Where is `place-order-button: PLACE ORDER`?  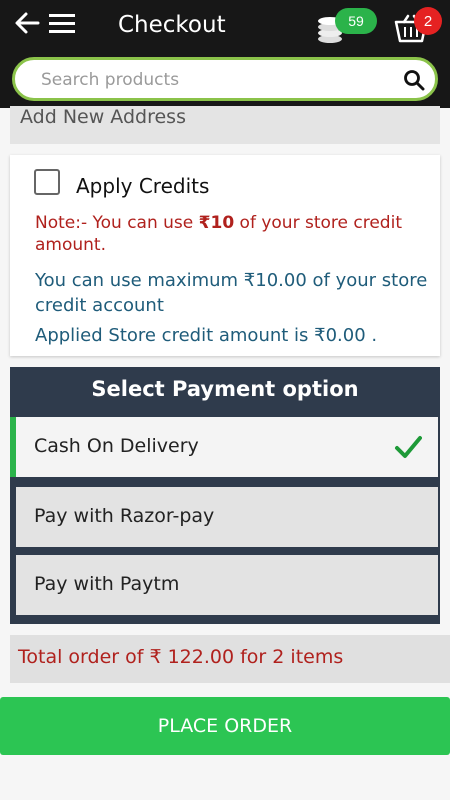 place-order-button: PLACE ORDER is located at coordinates (225, 726).